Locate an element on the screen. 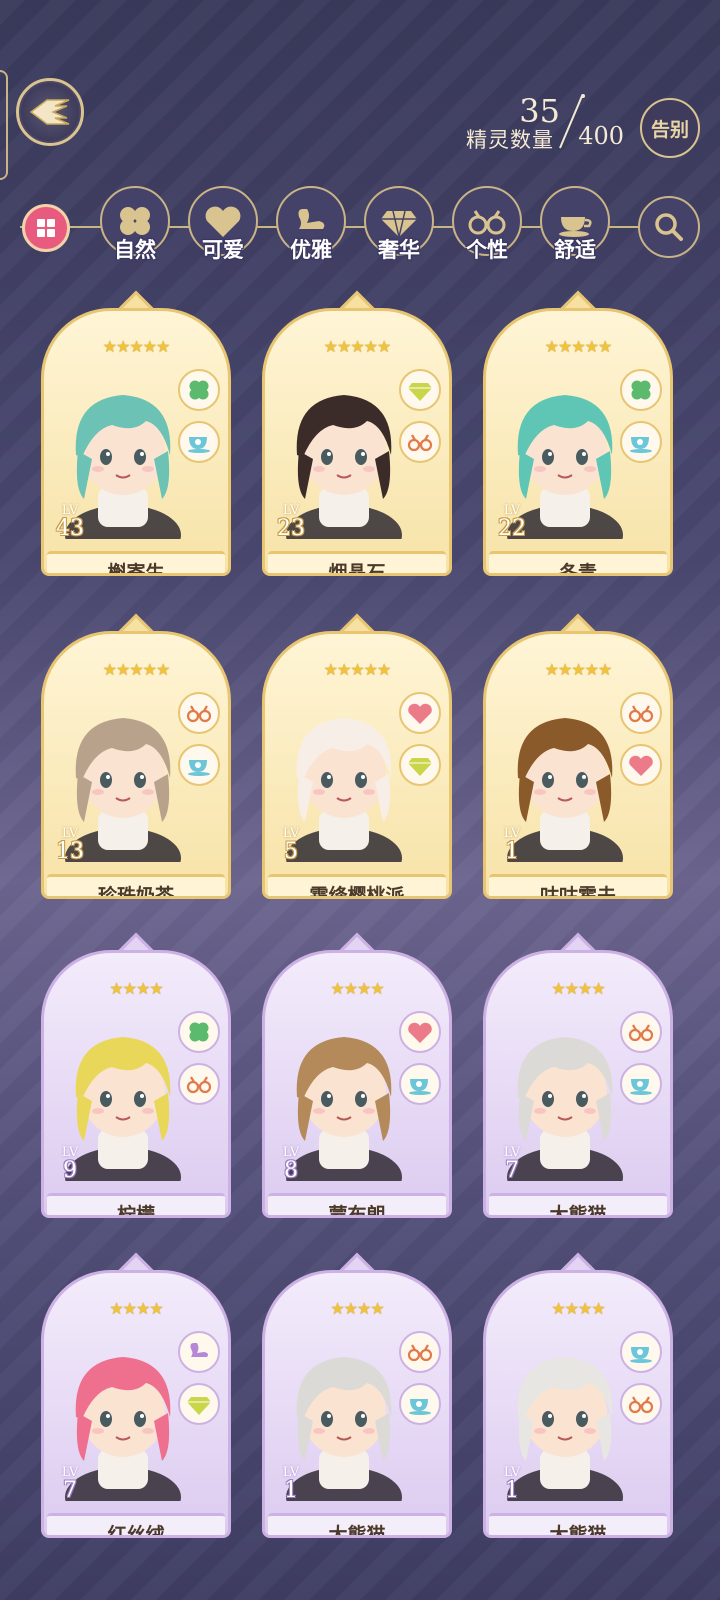  back-button is located at coordinates (50, 112).